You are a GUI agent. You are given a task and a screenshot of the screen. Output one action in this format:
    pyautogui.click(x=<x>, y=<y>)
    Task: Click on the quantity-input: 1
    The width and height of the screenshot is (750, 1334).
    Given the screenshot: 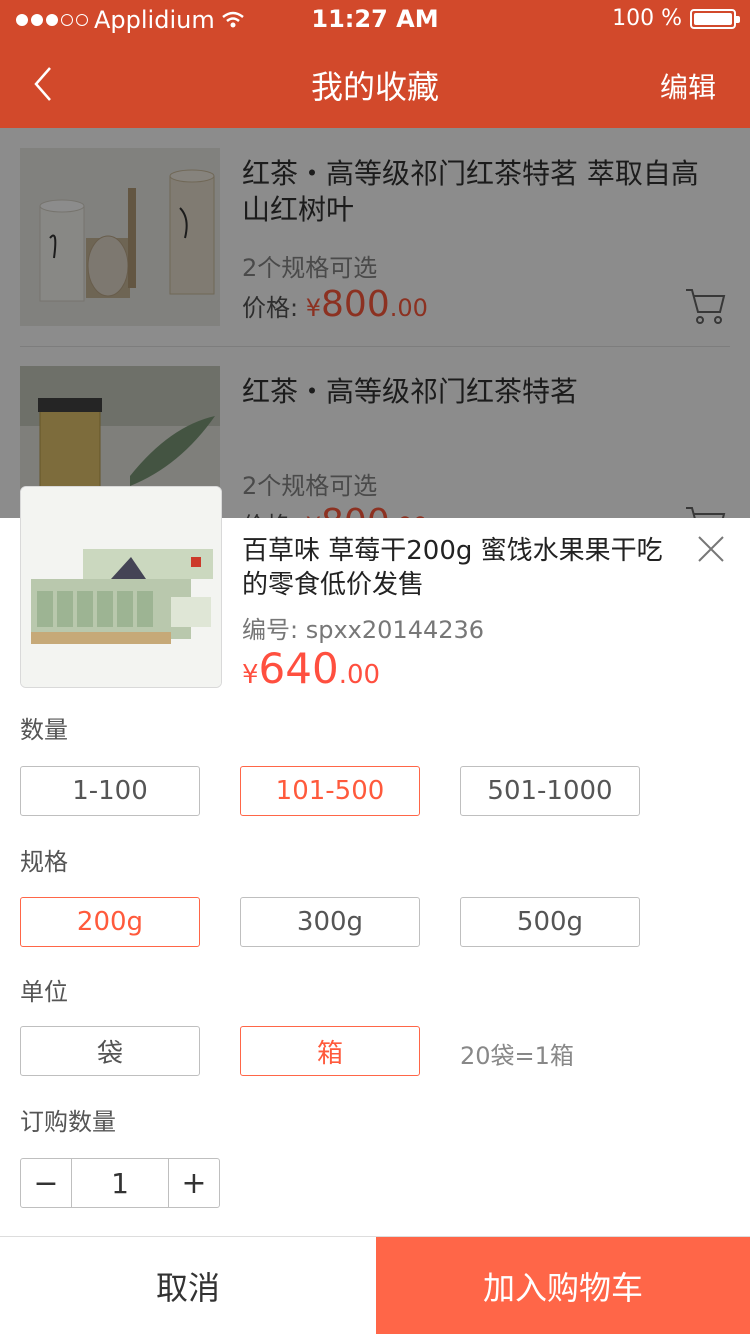 What is the action you would take?
    pyautogui.click(x=120, y=1183)
    